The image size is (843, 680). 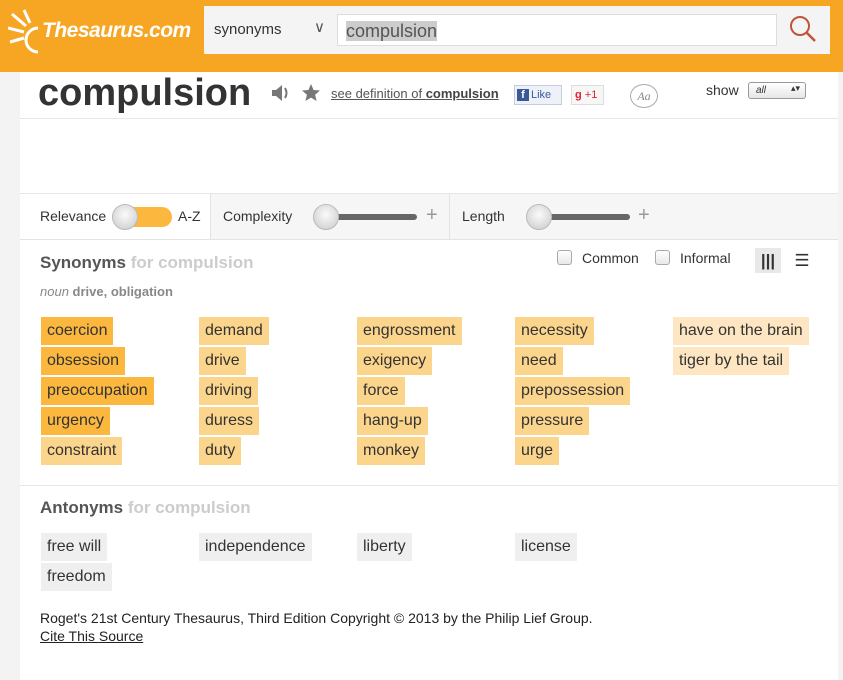 I want to click on synonym-chip: preoccupation, so click(x=97, y=391).